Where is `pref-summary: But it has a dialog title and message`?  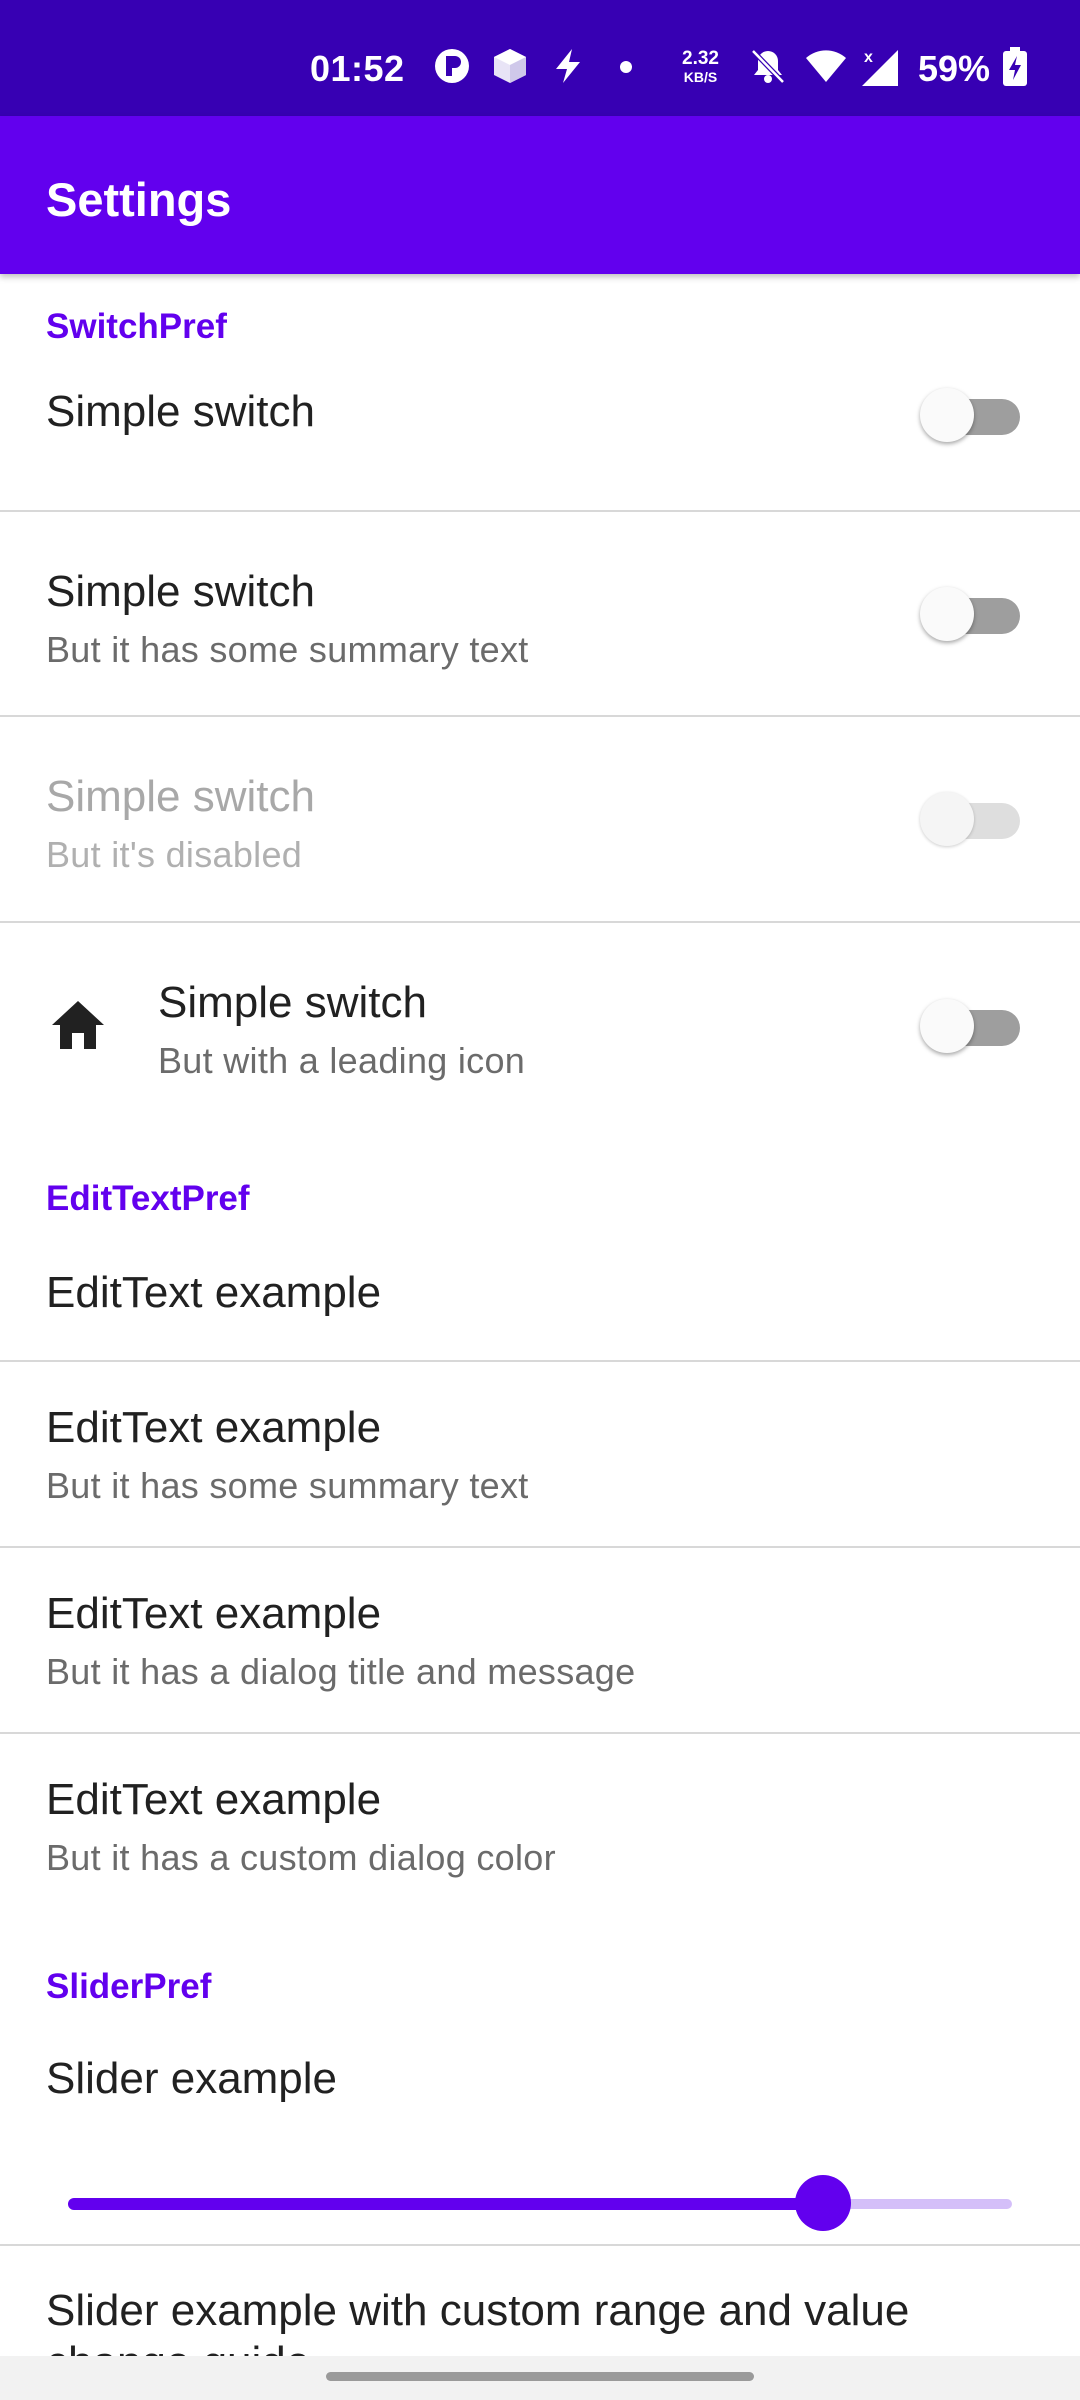 pref-summary: But it has a dialog title and message is located at coordinates (341, 1671).